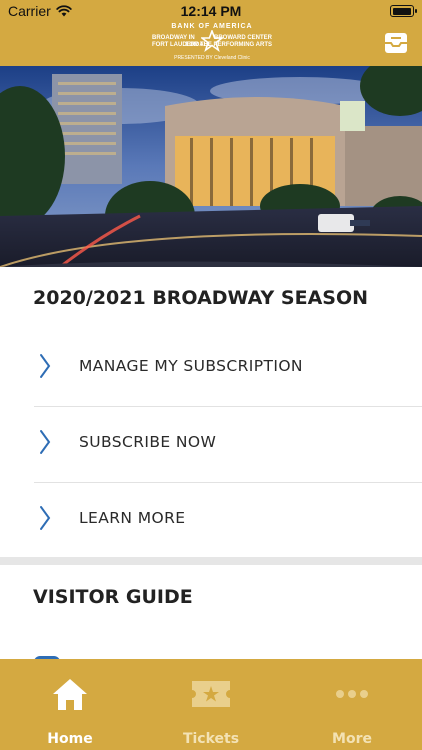  Describe the element at coordinates (211, 739) in the screenshot. I see `tab-tickets-label: Tickets` at that location.